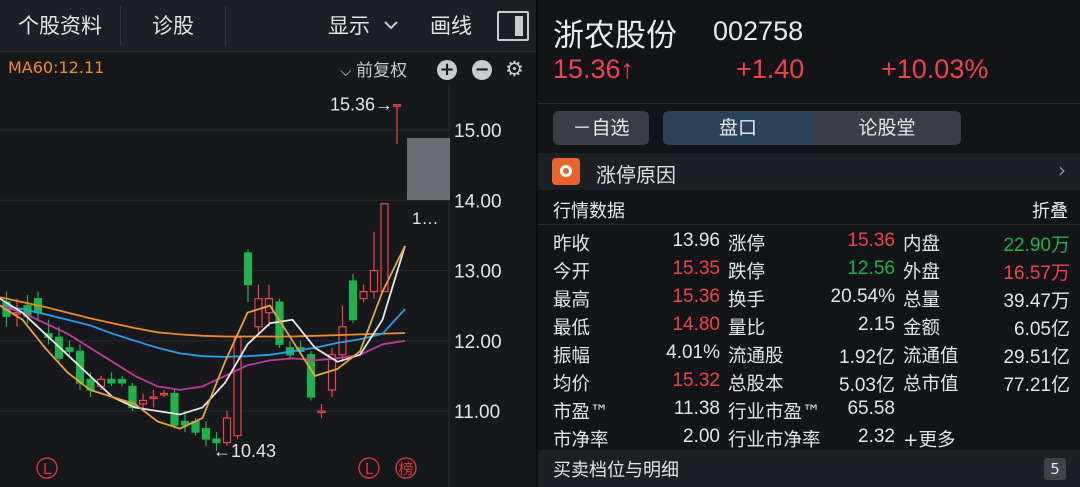 The width and height of the screenshot is (1080, 487). I want to click on quote-value: 20.54%, so click(862, 296).